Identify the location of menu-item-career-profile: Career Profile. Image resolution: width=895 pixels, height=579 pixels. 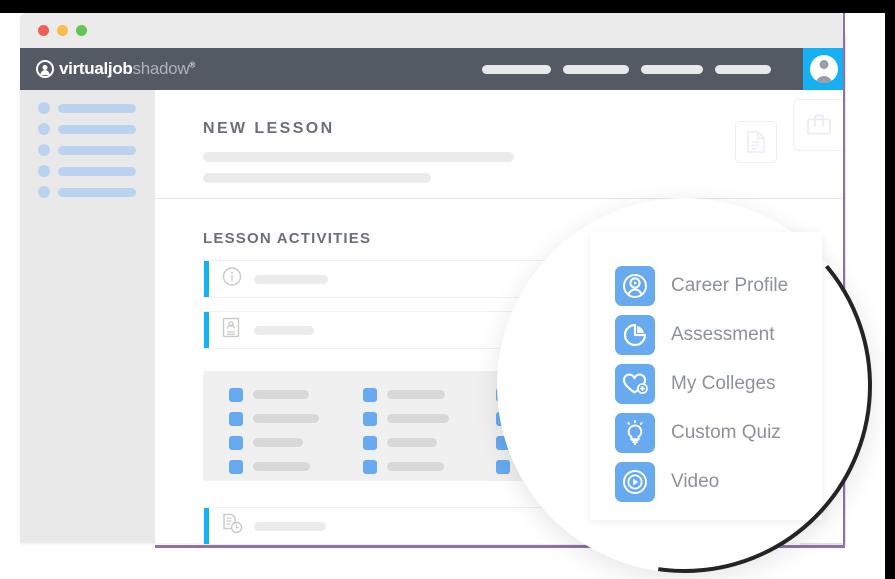
(722, 285).